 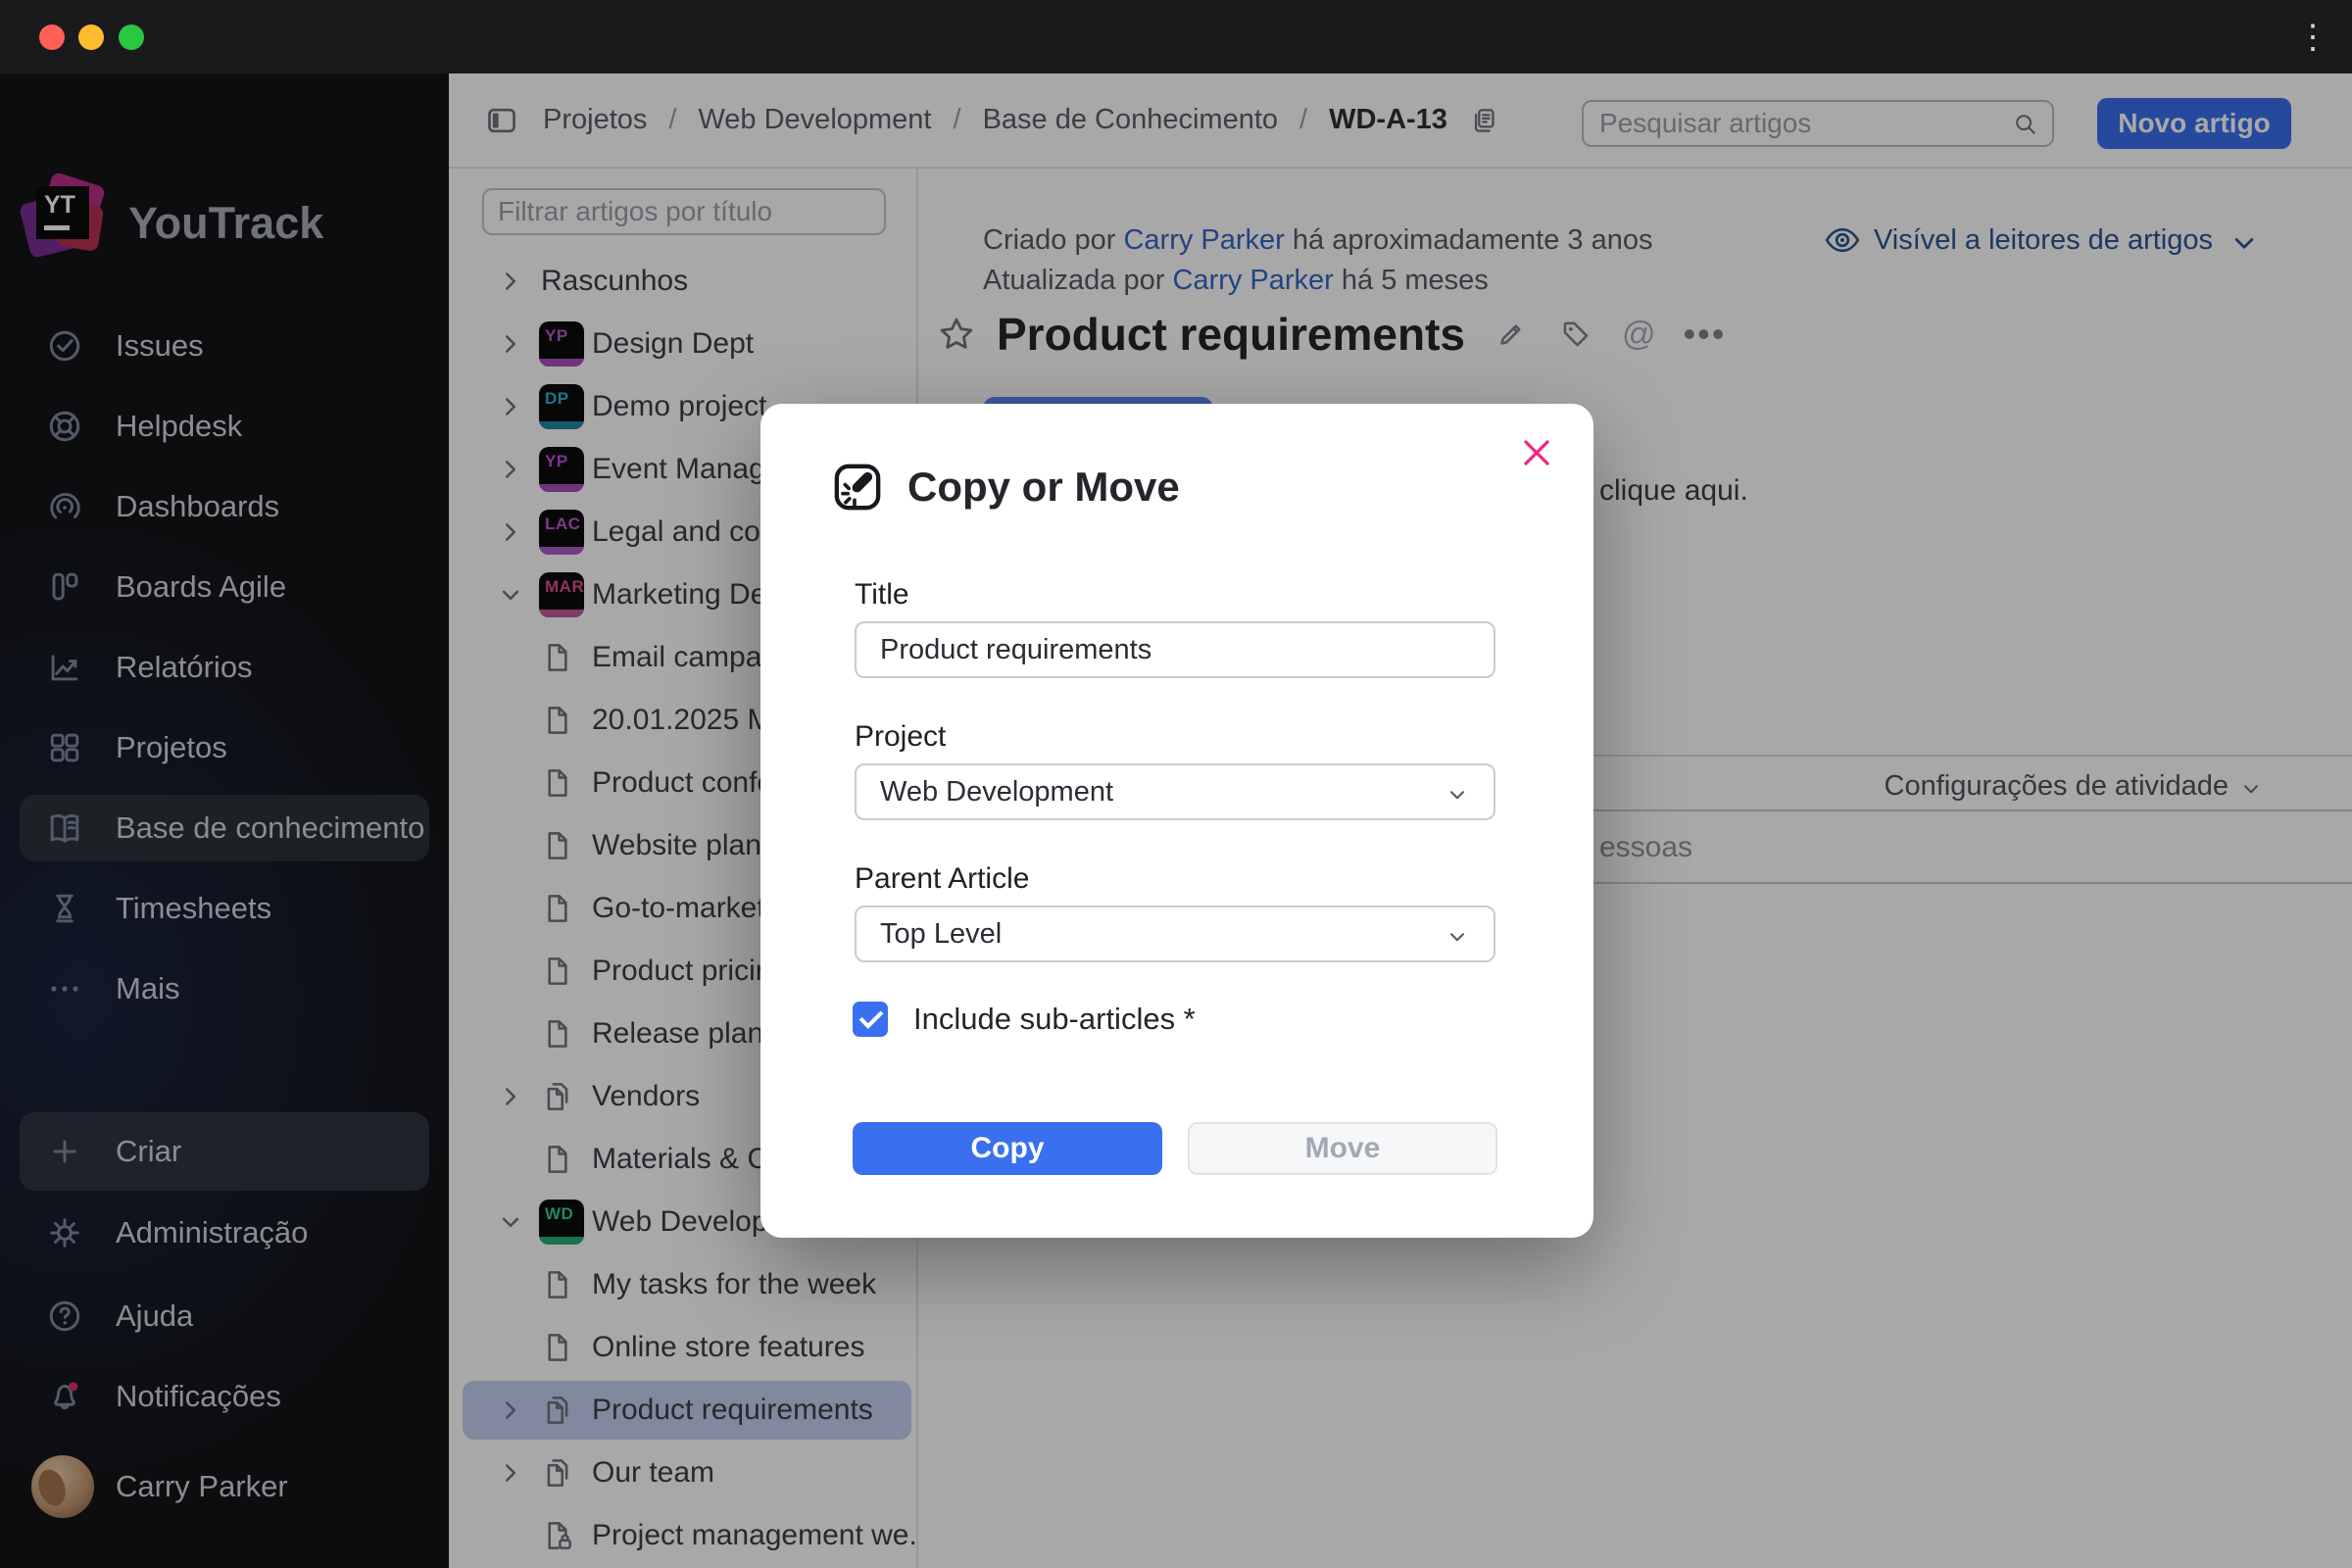 I want to click on modal-title: Copy or Move, so click(x=1043, y=487).